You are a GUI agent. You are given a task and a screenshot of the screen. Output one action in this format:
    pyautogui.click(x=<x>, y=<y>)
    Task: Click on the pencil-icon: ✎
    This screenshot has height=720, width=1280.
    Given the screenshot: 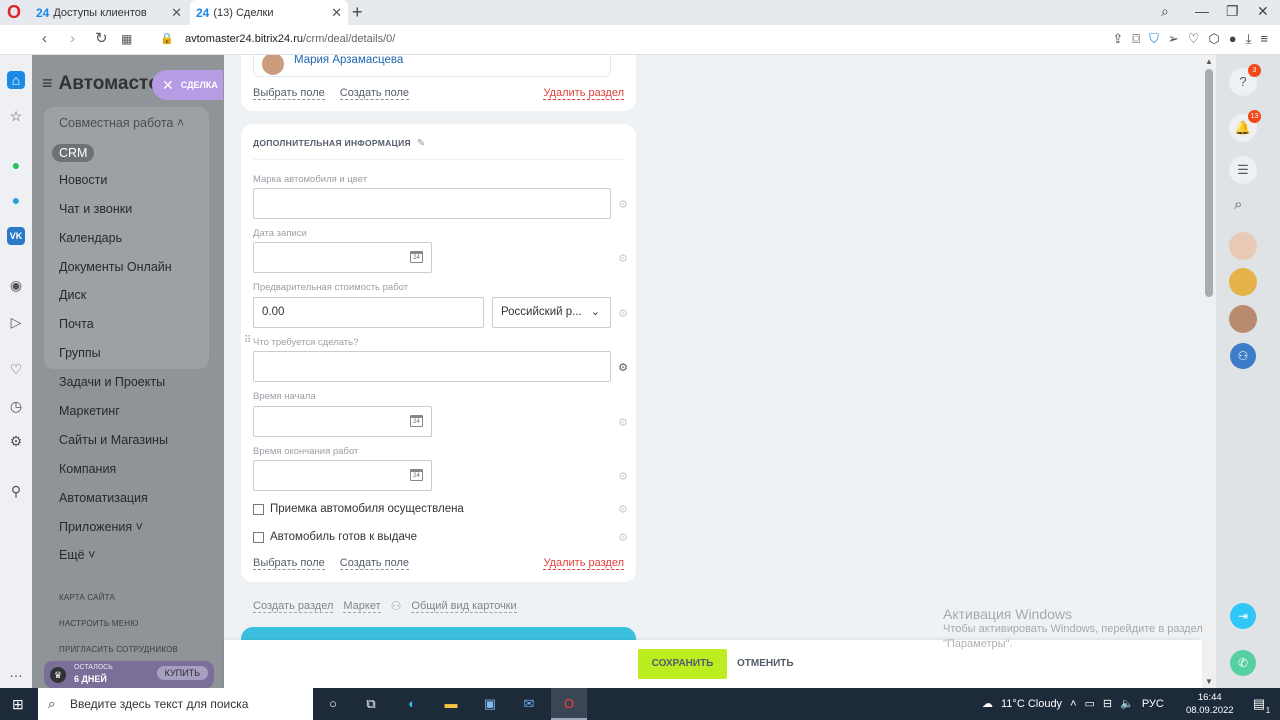 What is the action you would take?
    pyautogui.click(x=421, y=143)
    